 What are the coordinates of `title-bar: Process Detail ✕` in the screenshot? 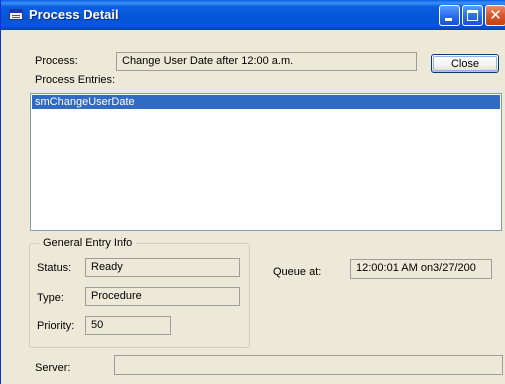 It's located at (253, 15).